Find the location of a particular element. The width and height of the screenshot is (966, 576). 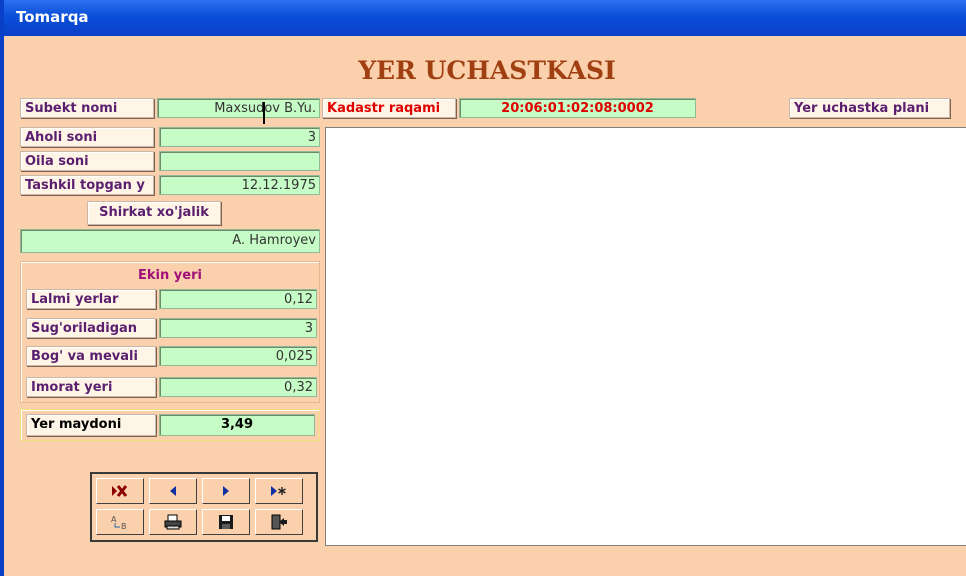

new-record-button is located at coordinates (279, 491).